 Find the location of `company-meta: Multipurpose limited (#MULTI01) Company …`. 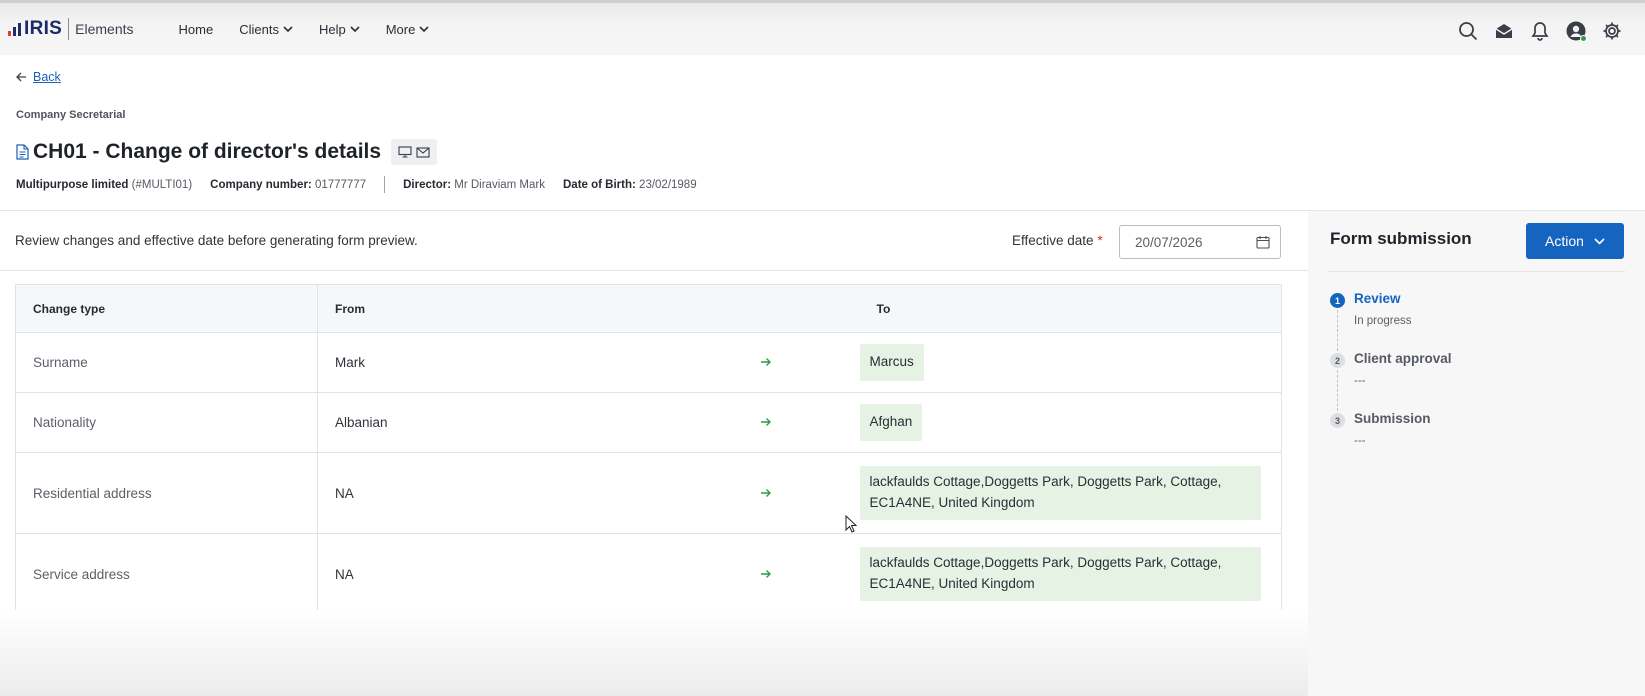

company-meta: Multipurpose limited (#MULTI01) Company … is located at coordinates (365, 184).